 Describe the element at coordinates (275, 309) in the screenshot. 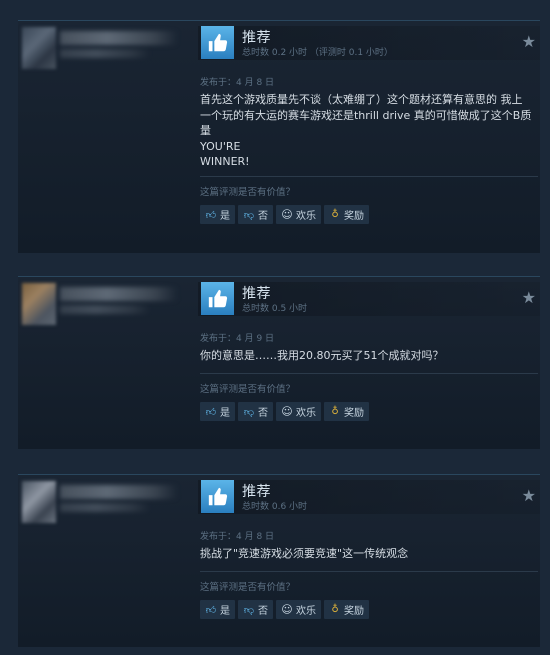

I see `playtime: 总时数 0.5 小时` at that location.